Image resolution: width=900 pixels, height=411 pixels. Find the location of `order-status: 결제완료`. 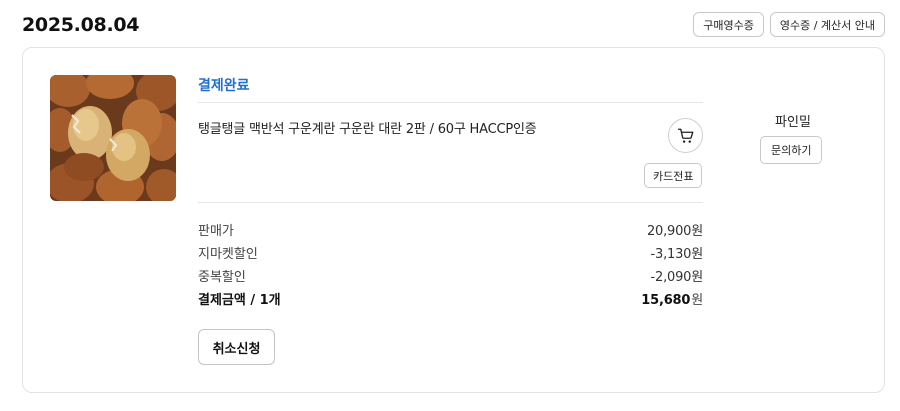

order-status: 결제완료 is located at coordinates (224, 86).